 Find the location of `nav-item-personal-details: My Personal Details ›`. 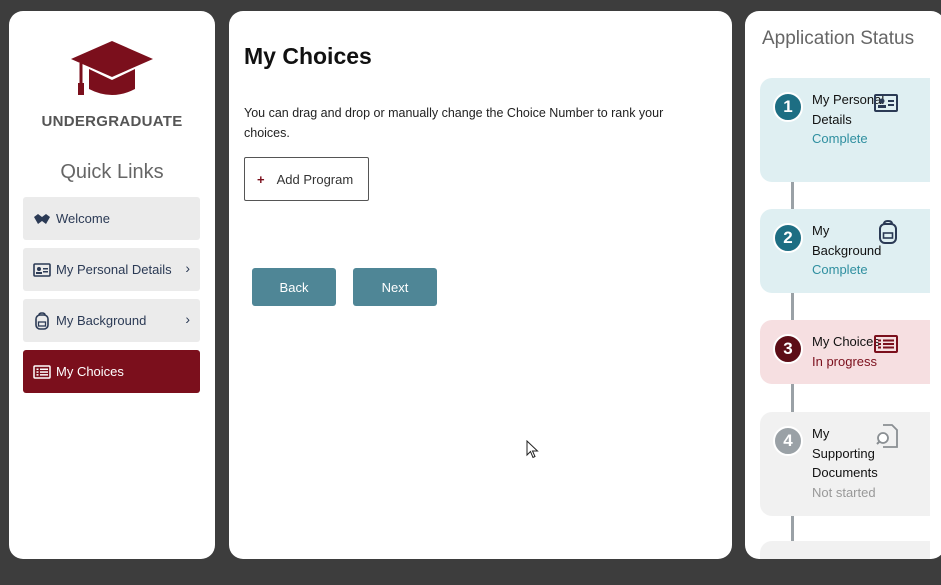

nav-item-personal-details: My Personal Details › is located at coordinates (111, 269).